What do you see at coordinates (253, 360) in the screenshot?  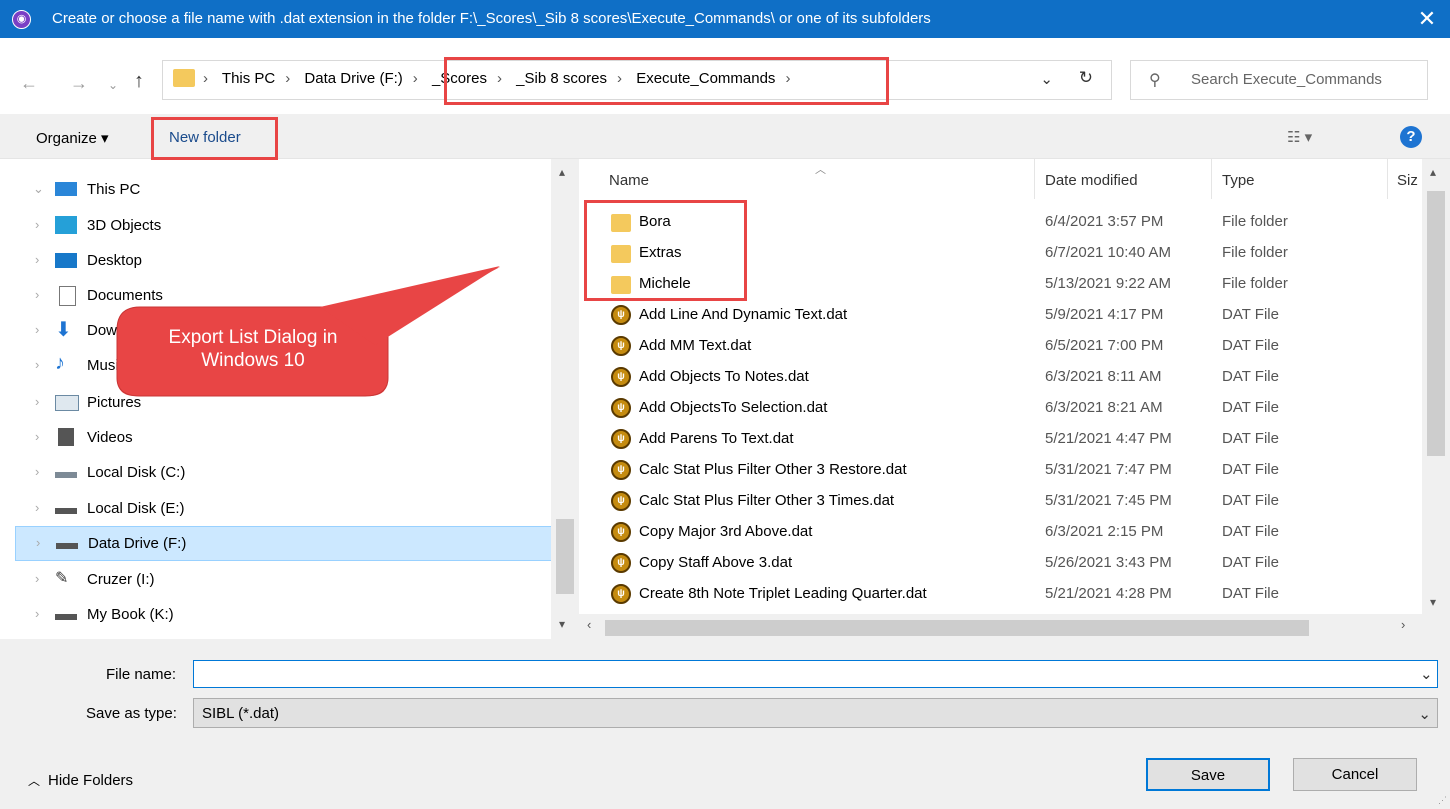 I see `callout-line: Windows 10` at bounding box center [253, 360].